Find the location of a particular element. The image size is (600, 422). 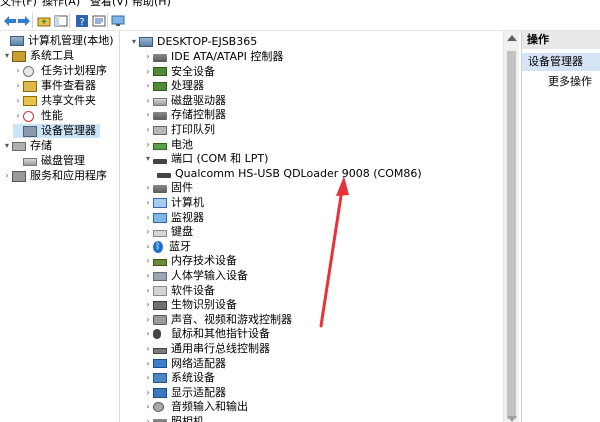

menu-file: 文件(F) is located at coordinates (18, 4).